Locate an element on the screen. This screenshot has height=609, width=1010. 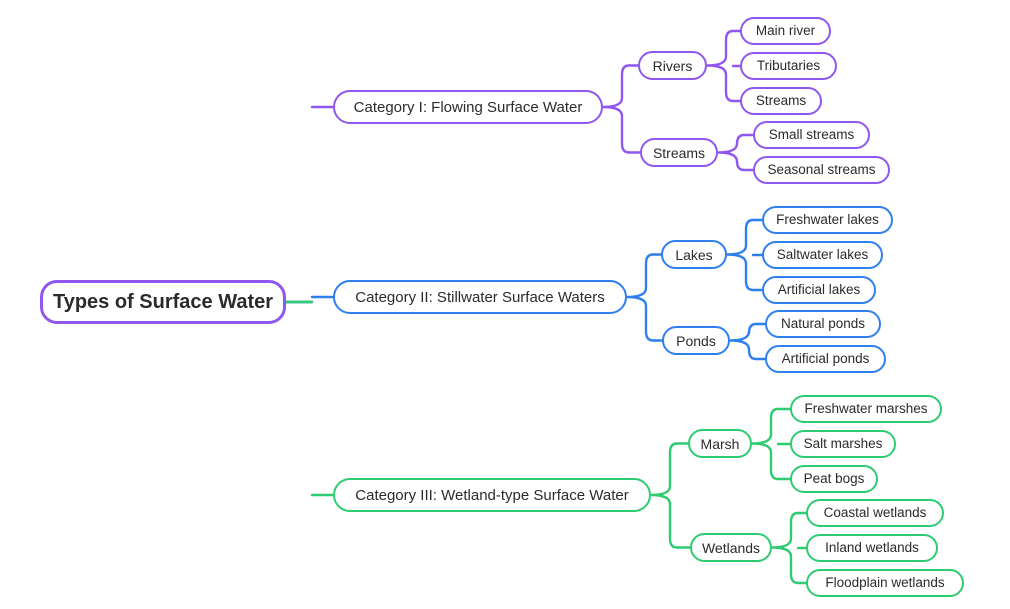
leaf-node: Peat bogs is located at coordinates (834, 479).